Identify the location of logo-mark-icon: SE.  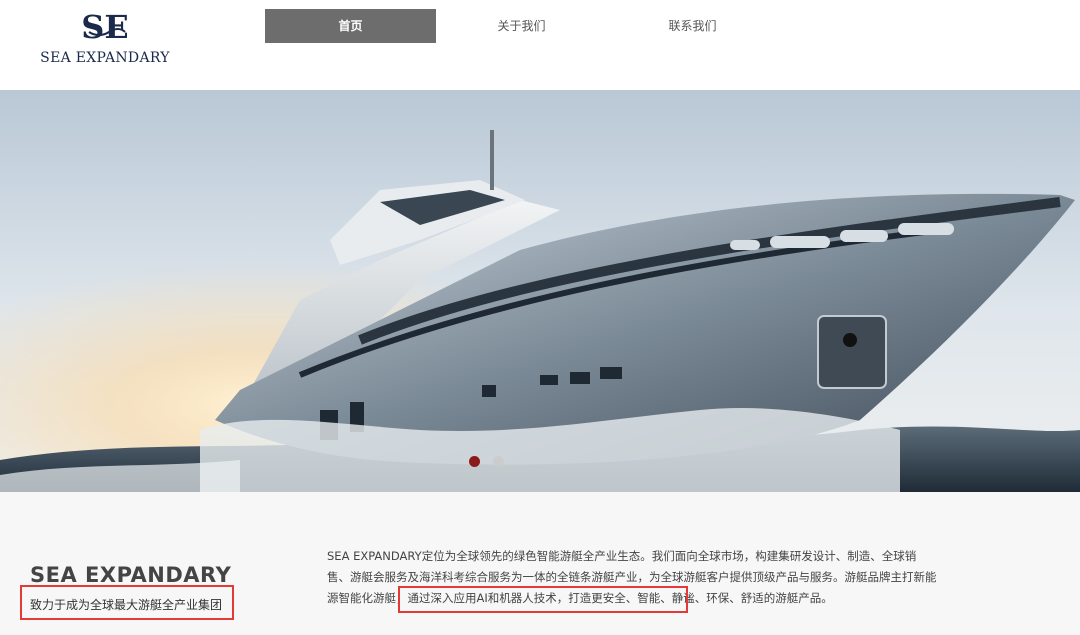
(105, 27).